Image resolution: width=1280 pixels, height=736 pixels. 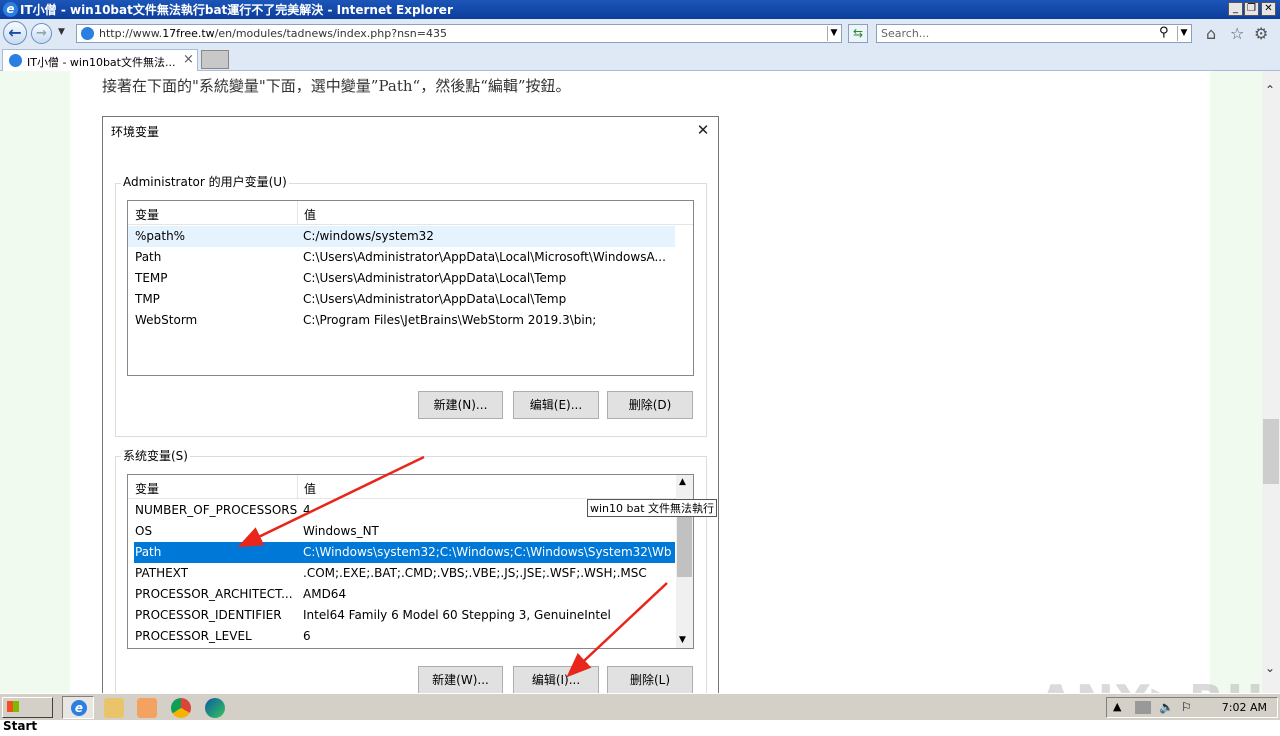 I want to click on site-favicon-icon, so click(x=87, y=33).